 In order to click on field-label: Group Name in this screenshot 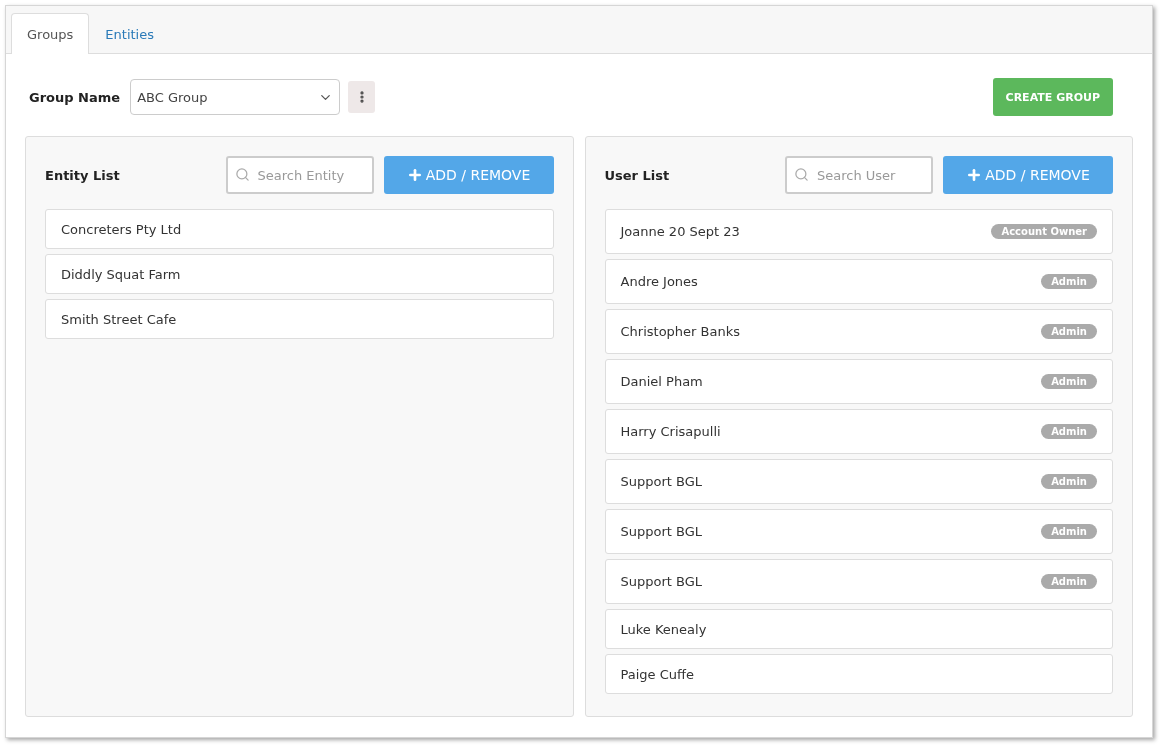, I will do `click(75, 97)`.